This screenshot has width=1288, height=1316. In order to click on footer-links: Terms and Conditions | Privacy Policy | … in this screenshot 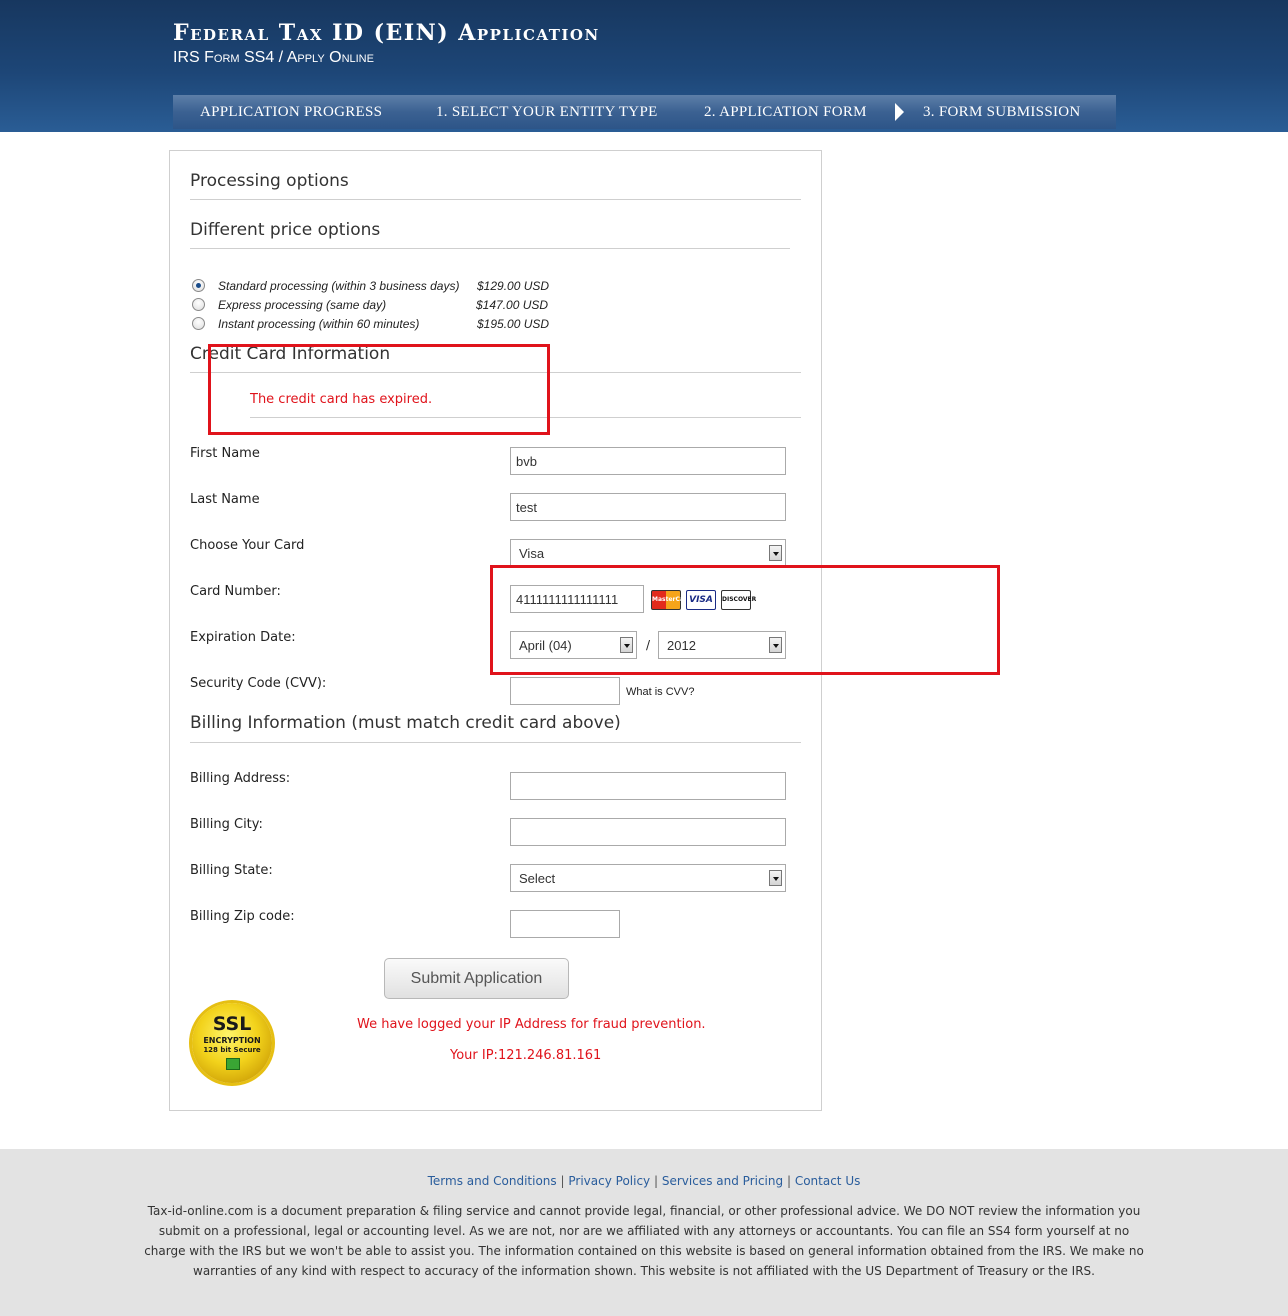, I will do `click(644, 1181)`.